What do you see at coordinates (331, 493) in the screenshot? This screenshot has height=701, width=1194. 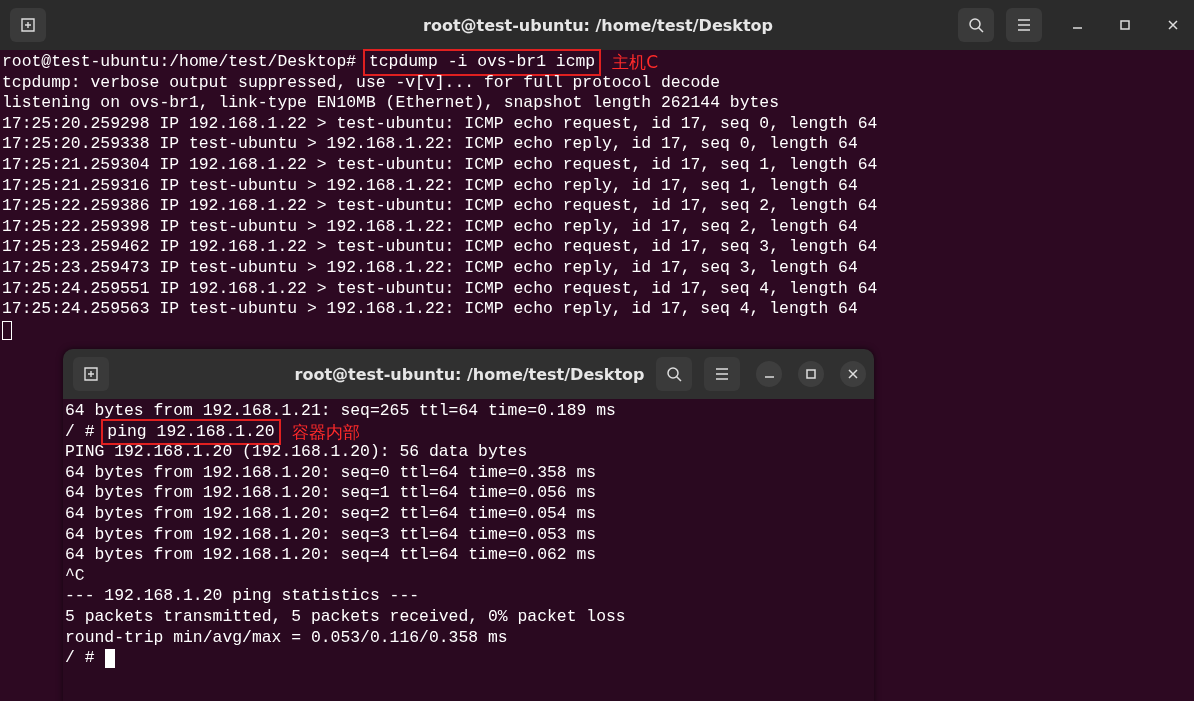 I see `terminal-output-line: 64 bytes from 192.168.1.20: seq=1 ttl=64 time=0.056 ms` at bounding box center [331, 493].